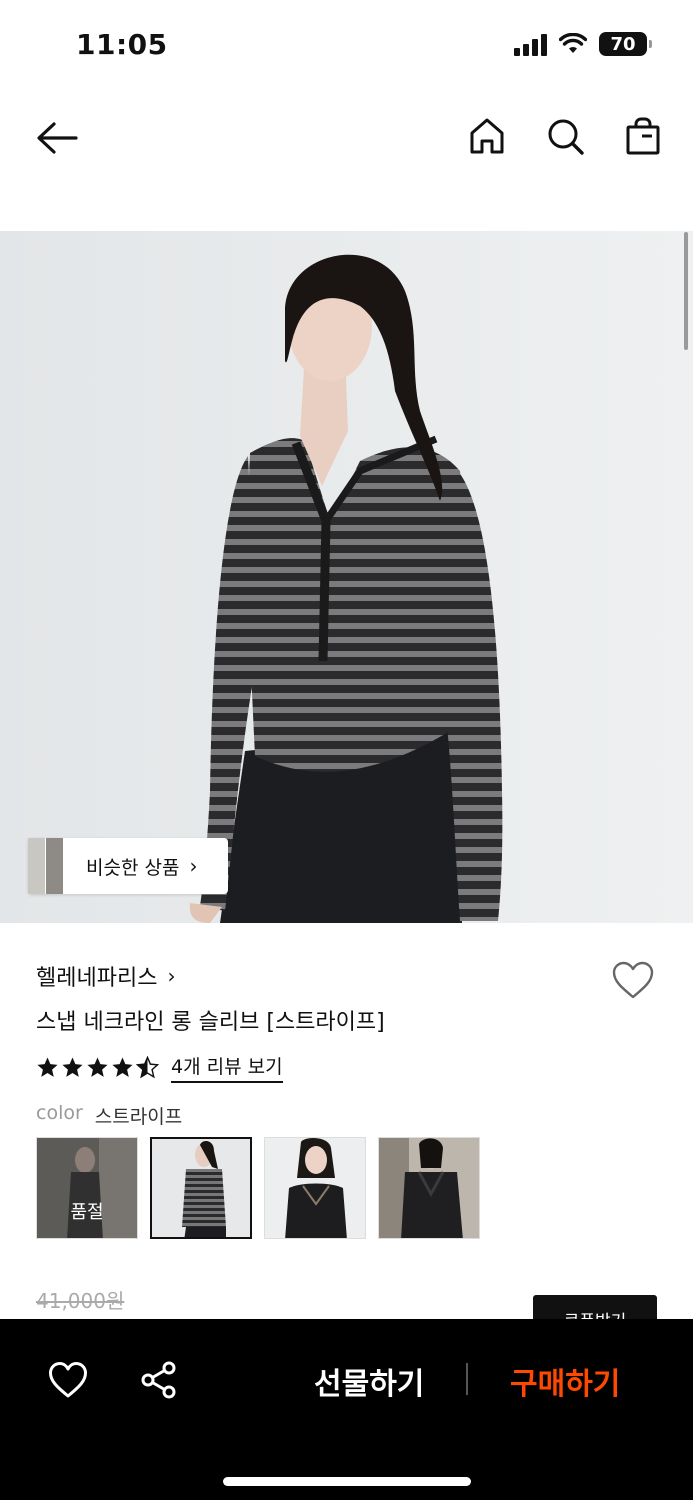 The image size is (693, 1500). What do you see at coordinates (258, 1188) in the screenshot?
I see `color-swatches: 품절` at bounding box center [258, 1188].